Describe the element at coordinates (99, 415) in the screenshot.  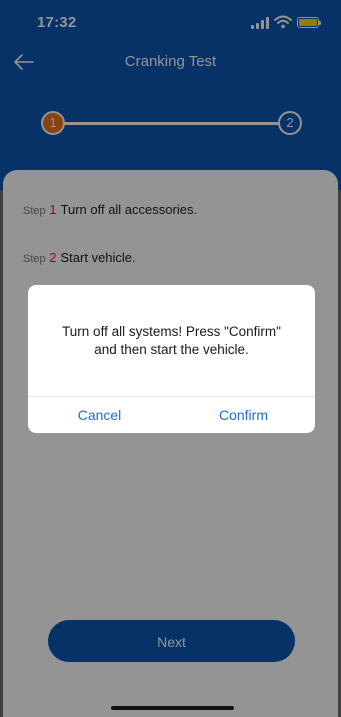
I see `cancel-button: Cancel` at that location.